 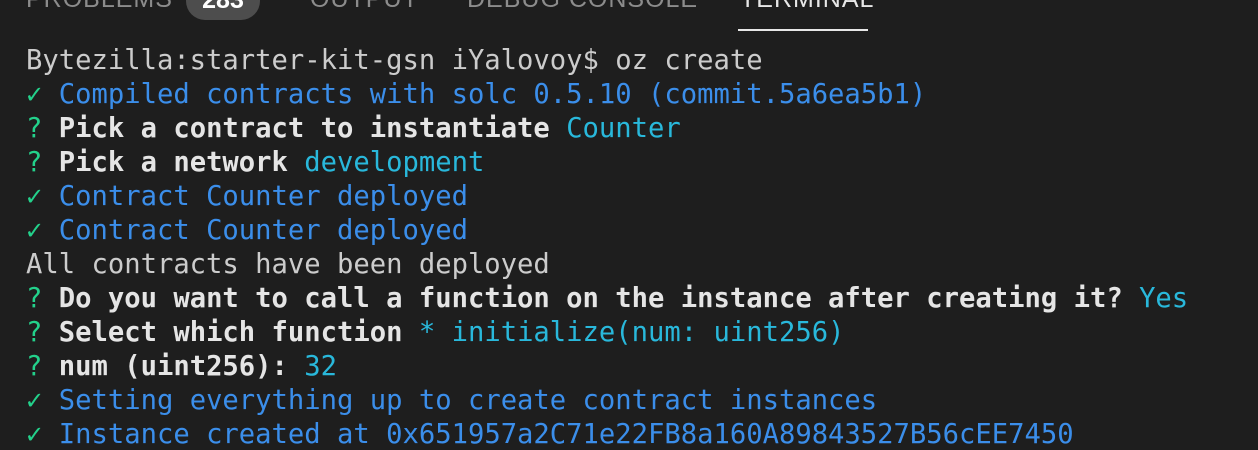 What do you see at coordinates (631, 332) in the screenshot?
I see `answer-text: * initialize(num: uint256)` at bounding box center [631, 332].